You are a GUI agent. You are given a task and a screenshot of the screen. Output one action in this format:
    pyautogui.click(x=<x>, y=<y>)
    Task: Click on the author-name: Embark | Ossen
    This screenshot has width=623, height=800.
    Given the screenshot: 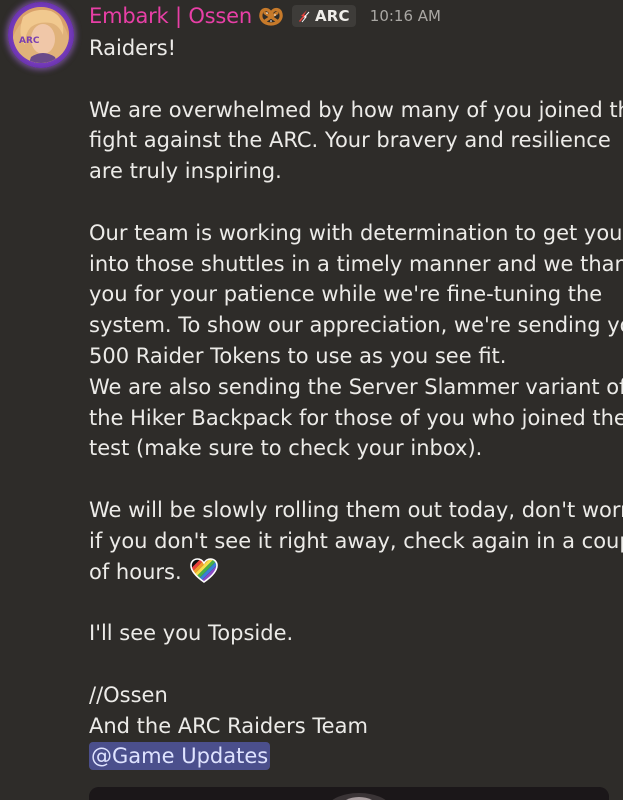 What is the action you would take?
    pyautogui.click(x=170, y=16)
    